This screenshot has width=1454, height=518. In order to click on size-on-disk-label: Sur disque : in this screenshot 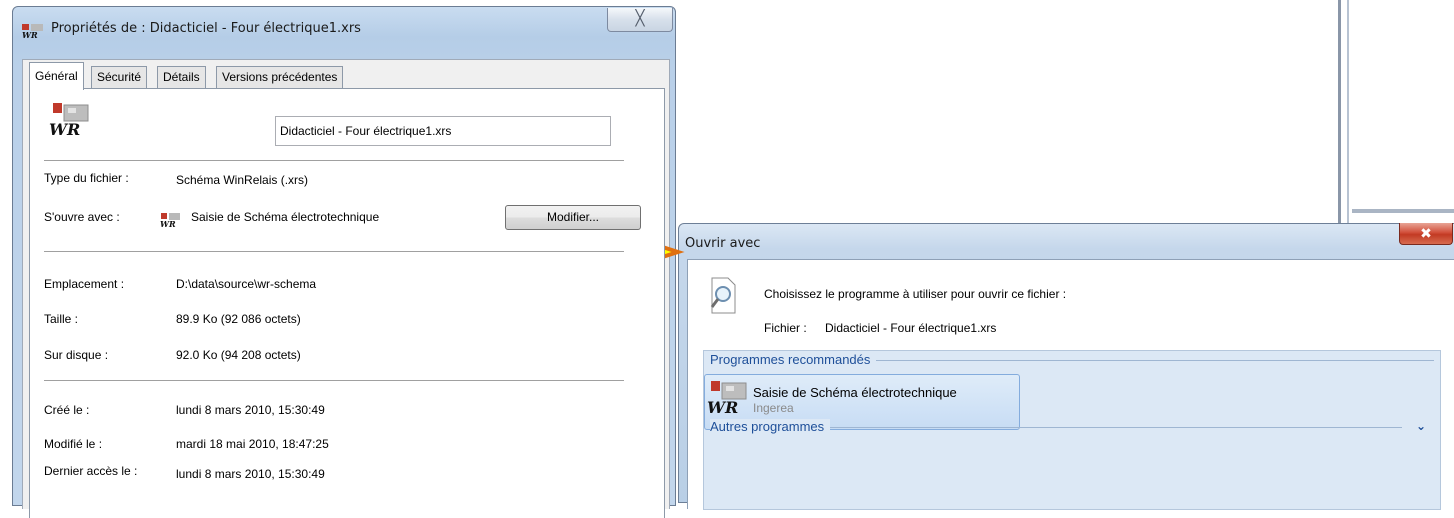, I will do `click(76, 355)`.